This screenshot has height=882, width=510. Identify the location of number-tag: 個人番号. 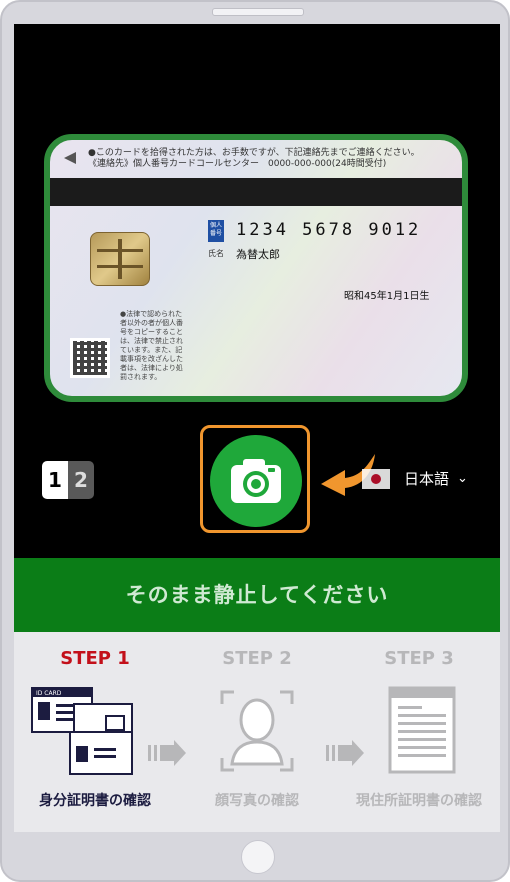
(216, 231).